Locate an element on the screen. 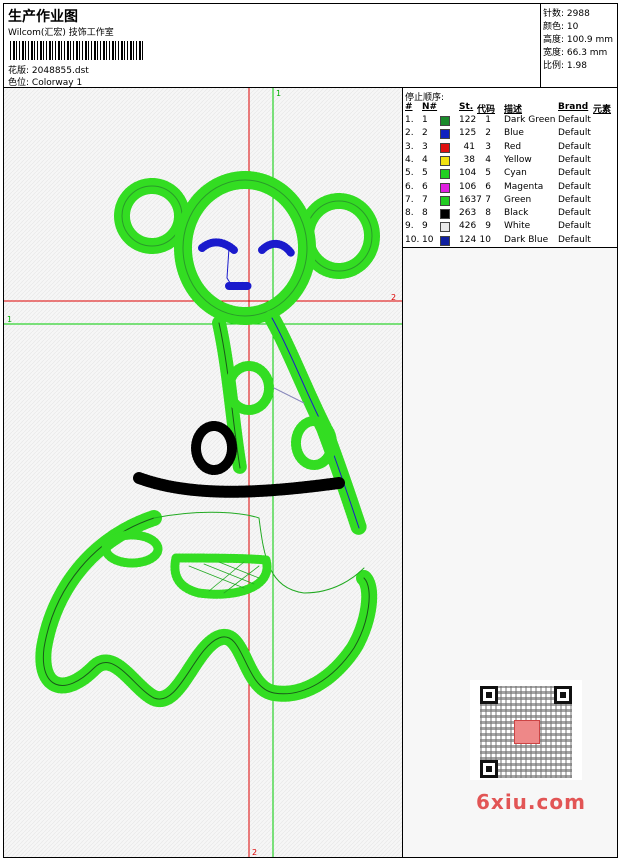 This screenshot has width=620, height=861. row-code: 4 is located at coordinates (488, 159).